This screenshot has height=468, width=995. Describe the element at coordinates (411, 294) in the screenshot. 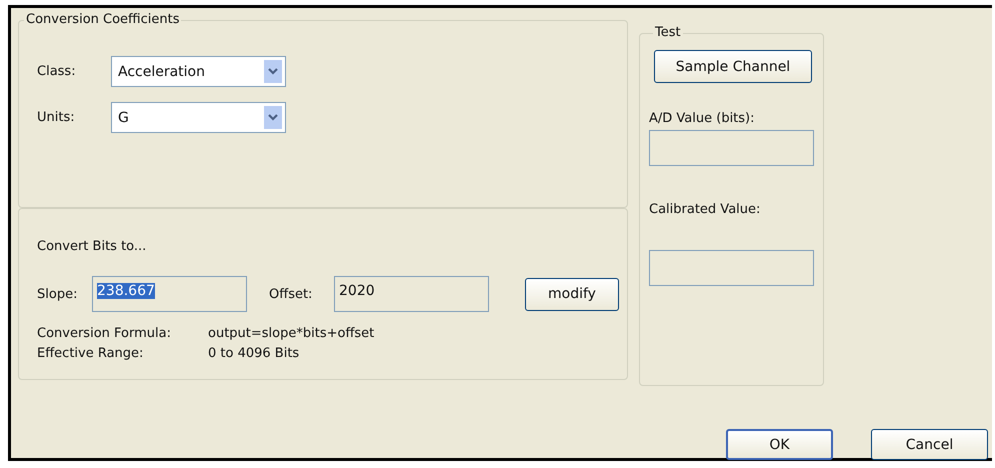

I see `input-field: 2020` at that location.